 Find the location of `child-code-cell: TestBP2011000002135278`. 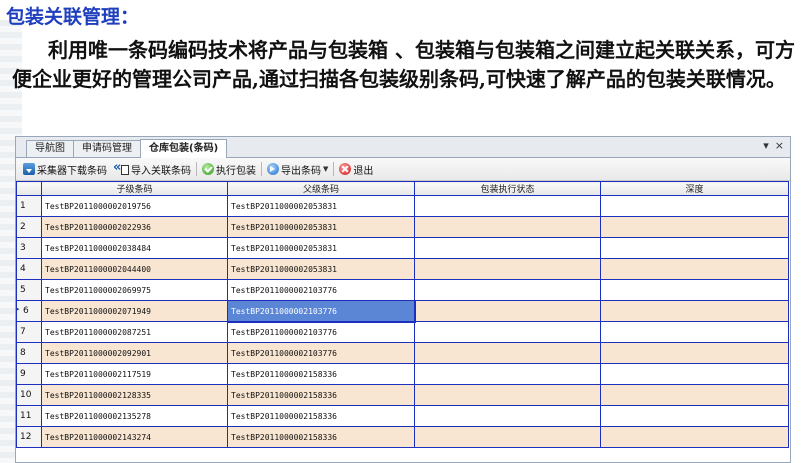

child-code-cell: TestBP2011000002135278 is located at coordinates (134, 416).